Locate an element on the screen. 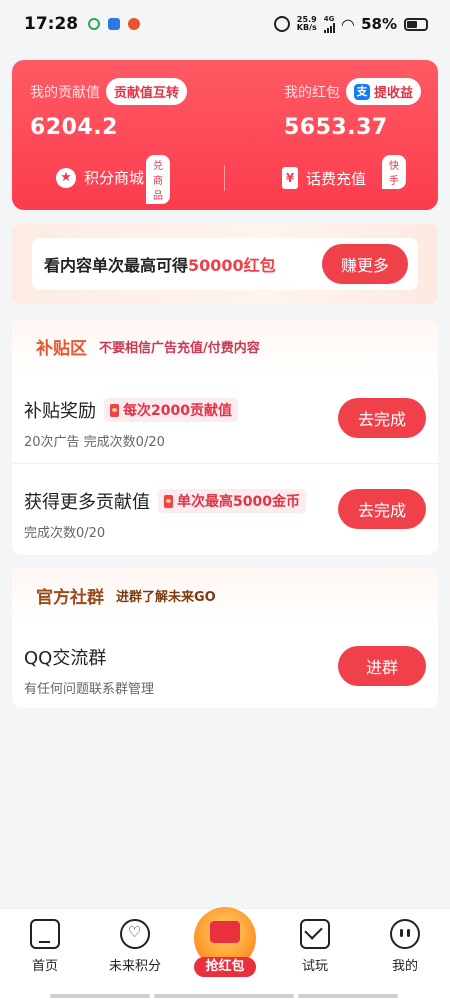 The height and width of the screenshot is (1000, 450). battery-percent: 58% is located at coordinates (379, 24).